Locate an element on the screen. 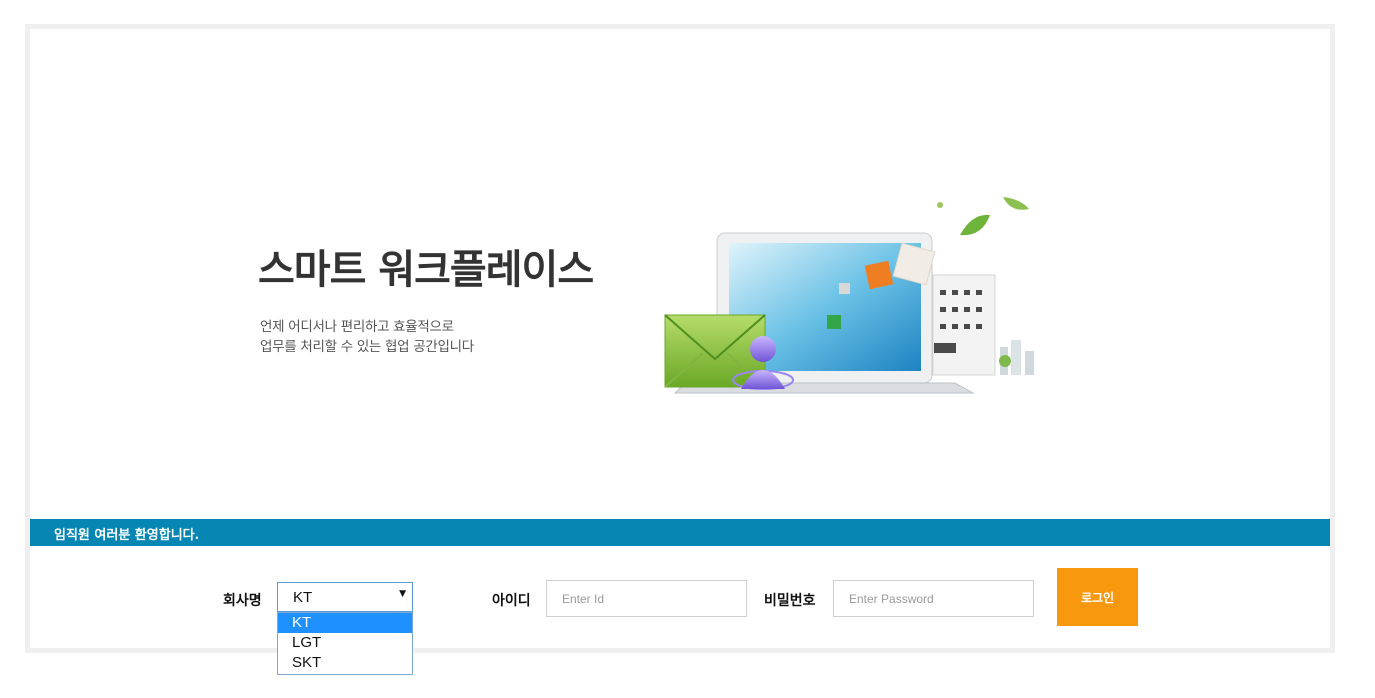 The image size is (1375, 698). company-dropdown-list: KT LGT SKT is located at coordinates (345, 643).